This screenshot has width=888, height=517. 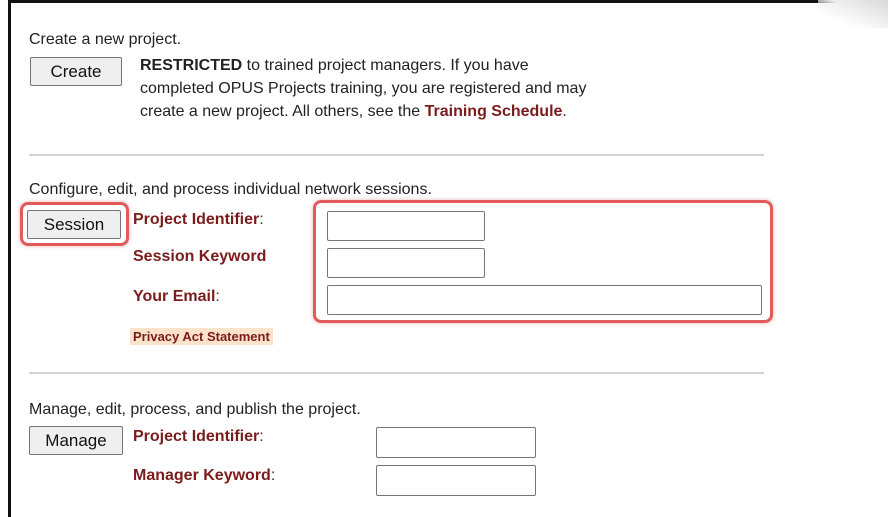 I want to click on manager-keyword-label: Manager Keyword:, so click(x=204, y=476).